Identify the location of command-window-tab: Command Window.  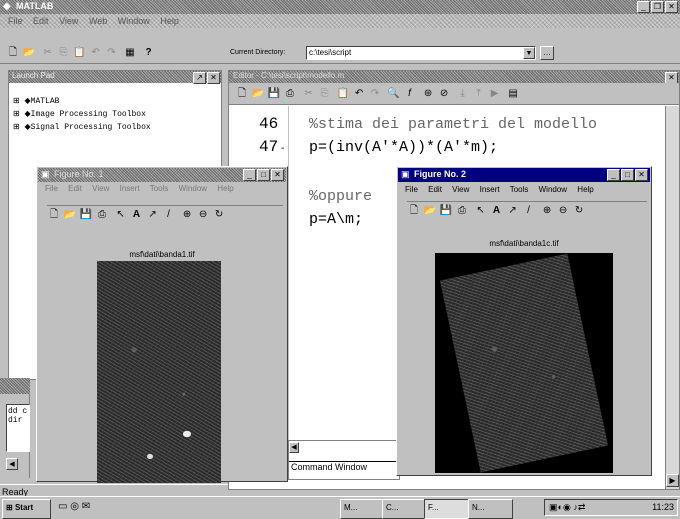
(343, 468).